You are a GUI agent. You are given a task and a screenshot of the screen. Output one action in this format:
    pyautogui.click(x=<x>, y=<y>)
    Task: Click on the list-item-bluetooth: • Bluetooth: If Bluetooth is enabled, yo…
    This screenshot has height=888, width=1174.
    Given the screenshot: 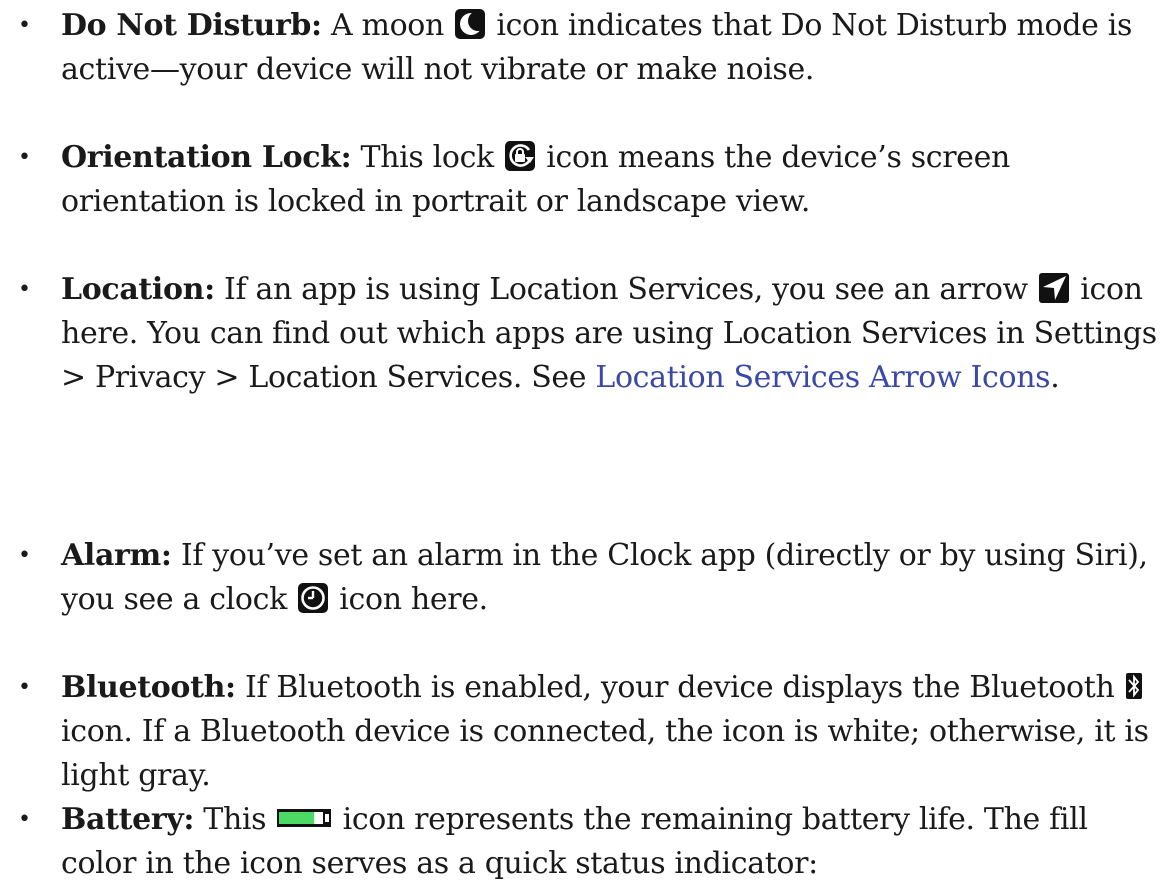 What is the action you would take?
    pyautogui.click(x=588, y=732)
    